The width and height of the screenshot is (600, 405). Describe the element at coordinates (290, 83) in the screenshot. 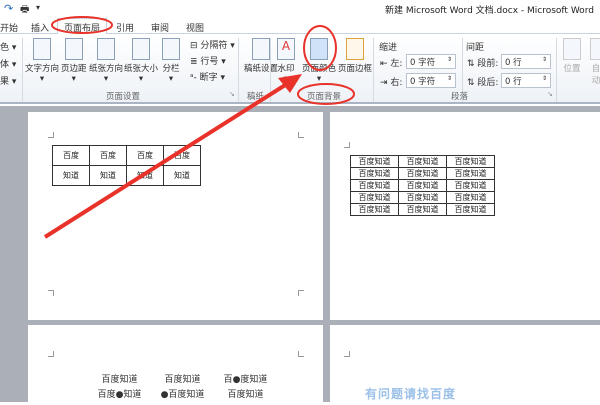

I see `annotation-arrowhead` at that location.